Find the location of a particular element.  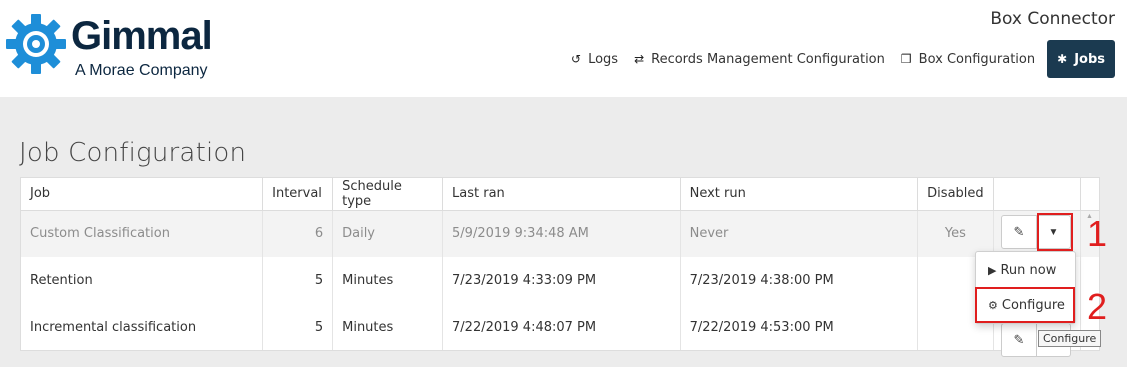

cell-next-run: Never is located at coordinates (799, 233).